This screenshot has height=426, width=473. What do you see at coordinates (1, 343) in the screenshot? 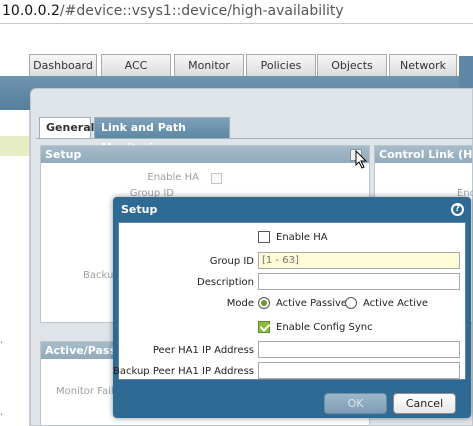
I see `nav-expander: ·` at bounding box center [1, 343].